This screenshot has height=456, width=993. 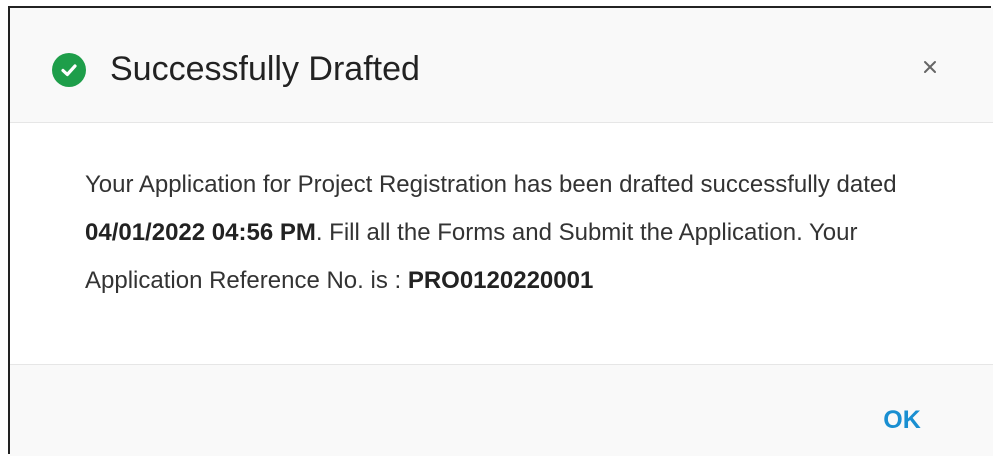 What do you see at coordinates (265, 69) in the screenshot?
I see `dialog-title: Successfully Drafted` at bounding box center [265, 69].